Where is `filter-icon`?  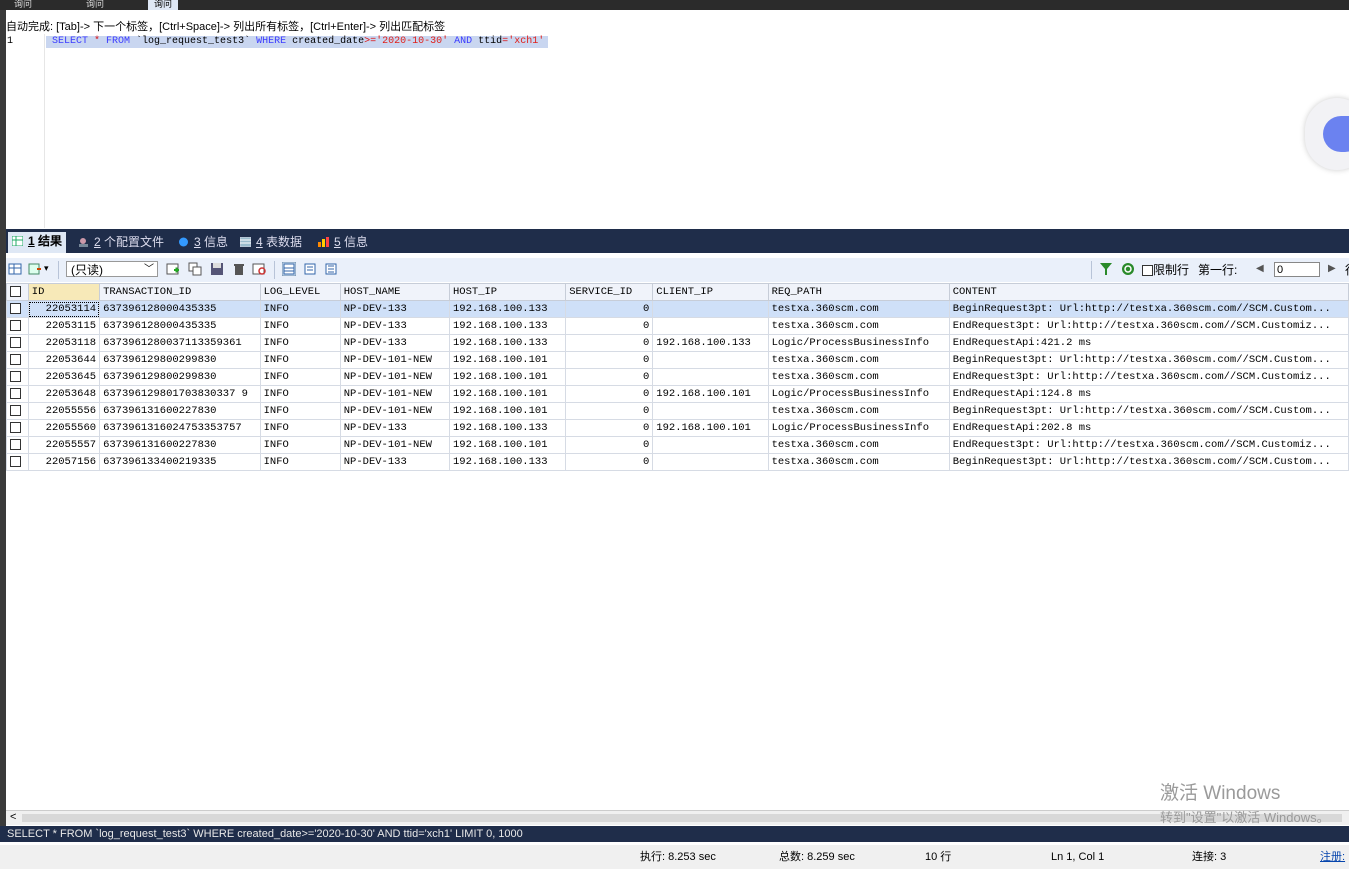 filter-icon is located at coordinates (1106, 269).